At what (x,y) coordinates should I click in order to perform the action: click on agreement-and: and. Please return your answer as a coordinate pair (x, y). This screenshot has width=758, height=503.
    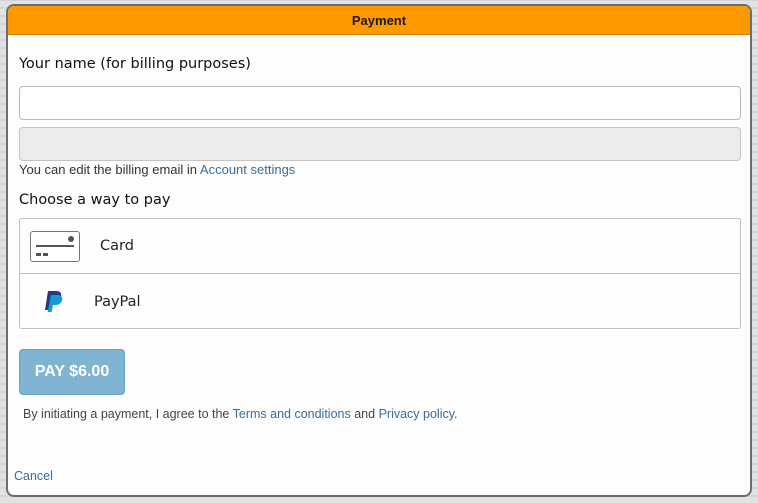
    Looking at the image, I should click on (364, 414).